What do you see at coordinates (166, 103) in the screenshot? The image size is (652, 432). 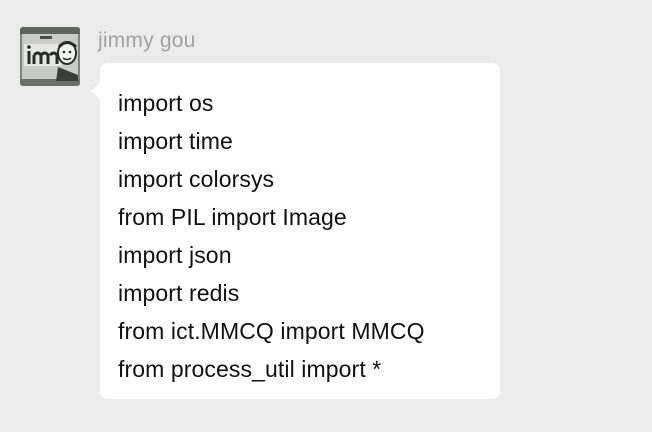 I see `message-line: import os` at bounding box center [166, 103].